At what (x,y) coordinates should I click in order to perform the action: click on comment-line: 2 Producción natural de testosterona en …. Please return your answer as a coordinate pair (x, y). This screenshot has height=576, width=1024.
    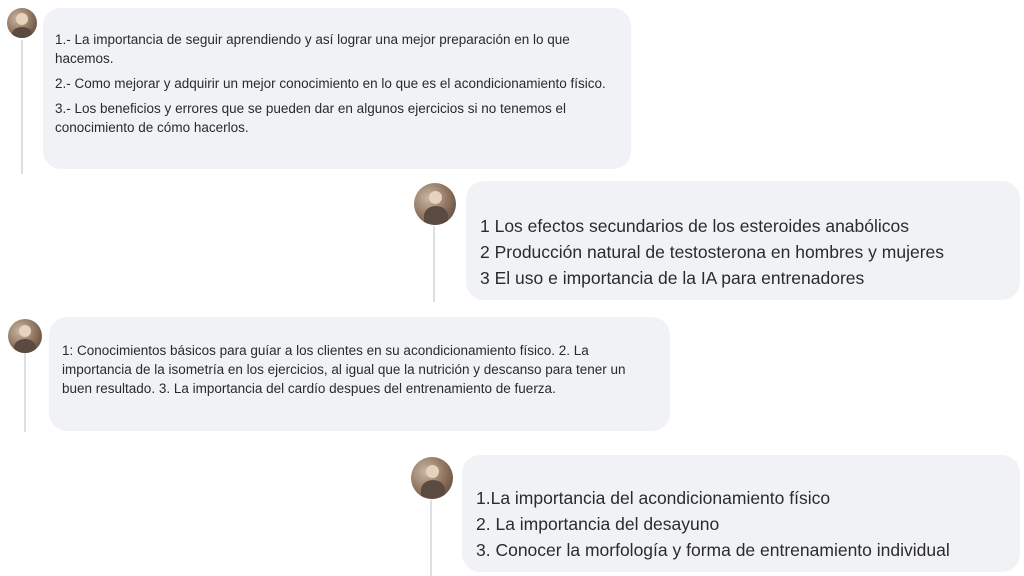
    Looking at the image, I should click on (712, 252).